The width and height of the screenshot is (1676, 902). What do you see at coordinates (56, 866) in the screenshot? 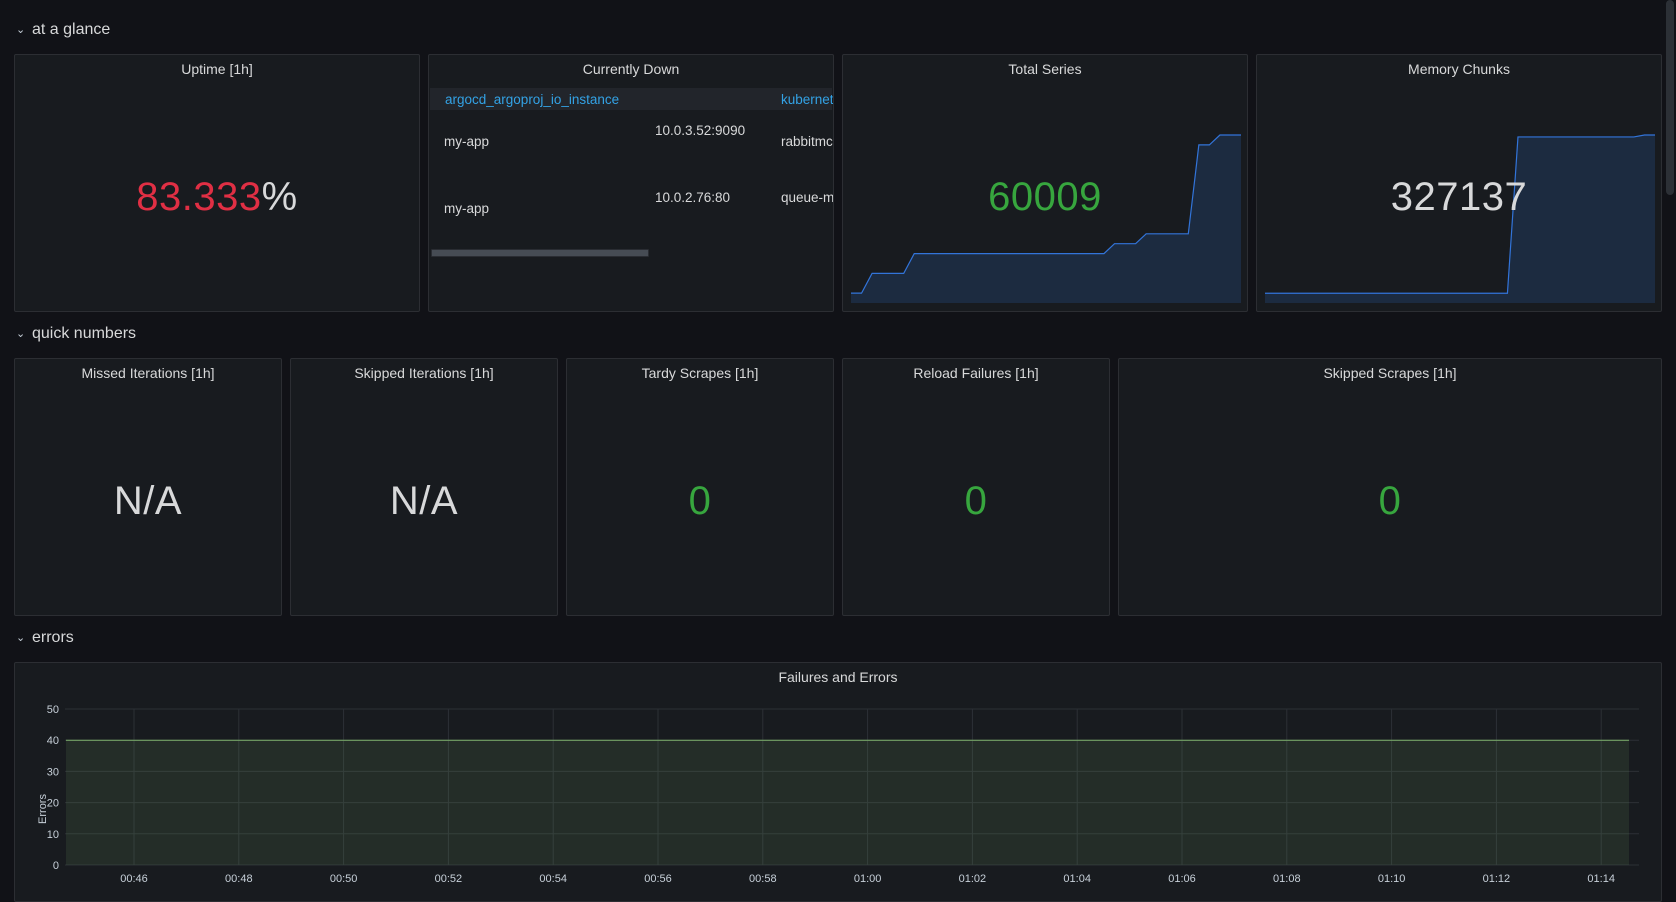
I see `y-tick-label: 0` at bounding box center [56, 866].